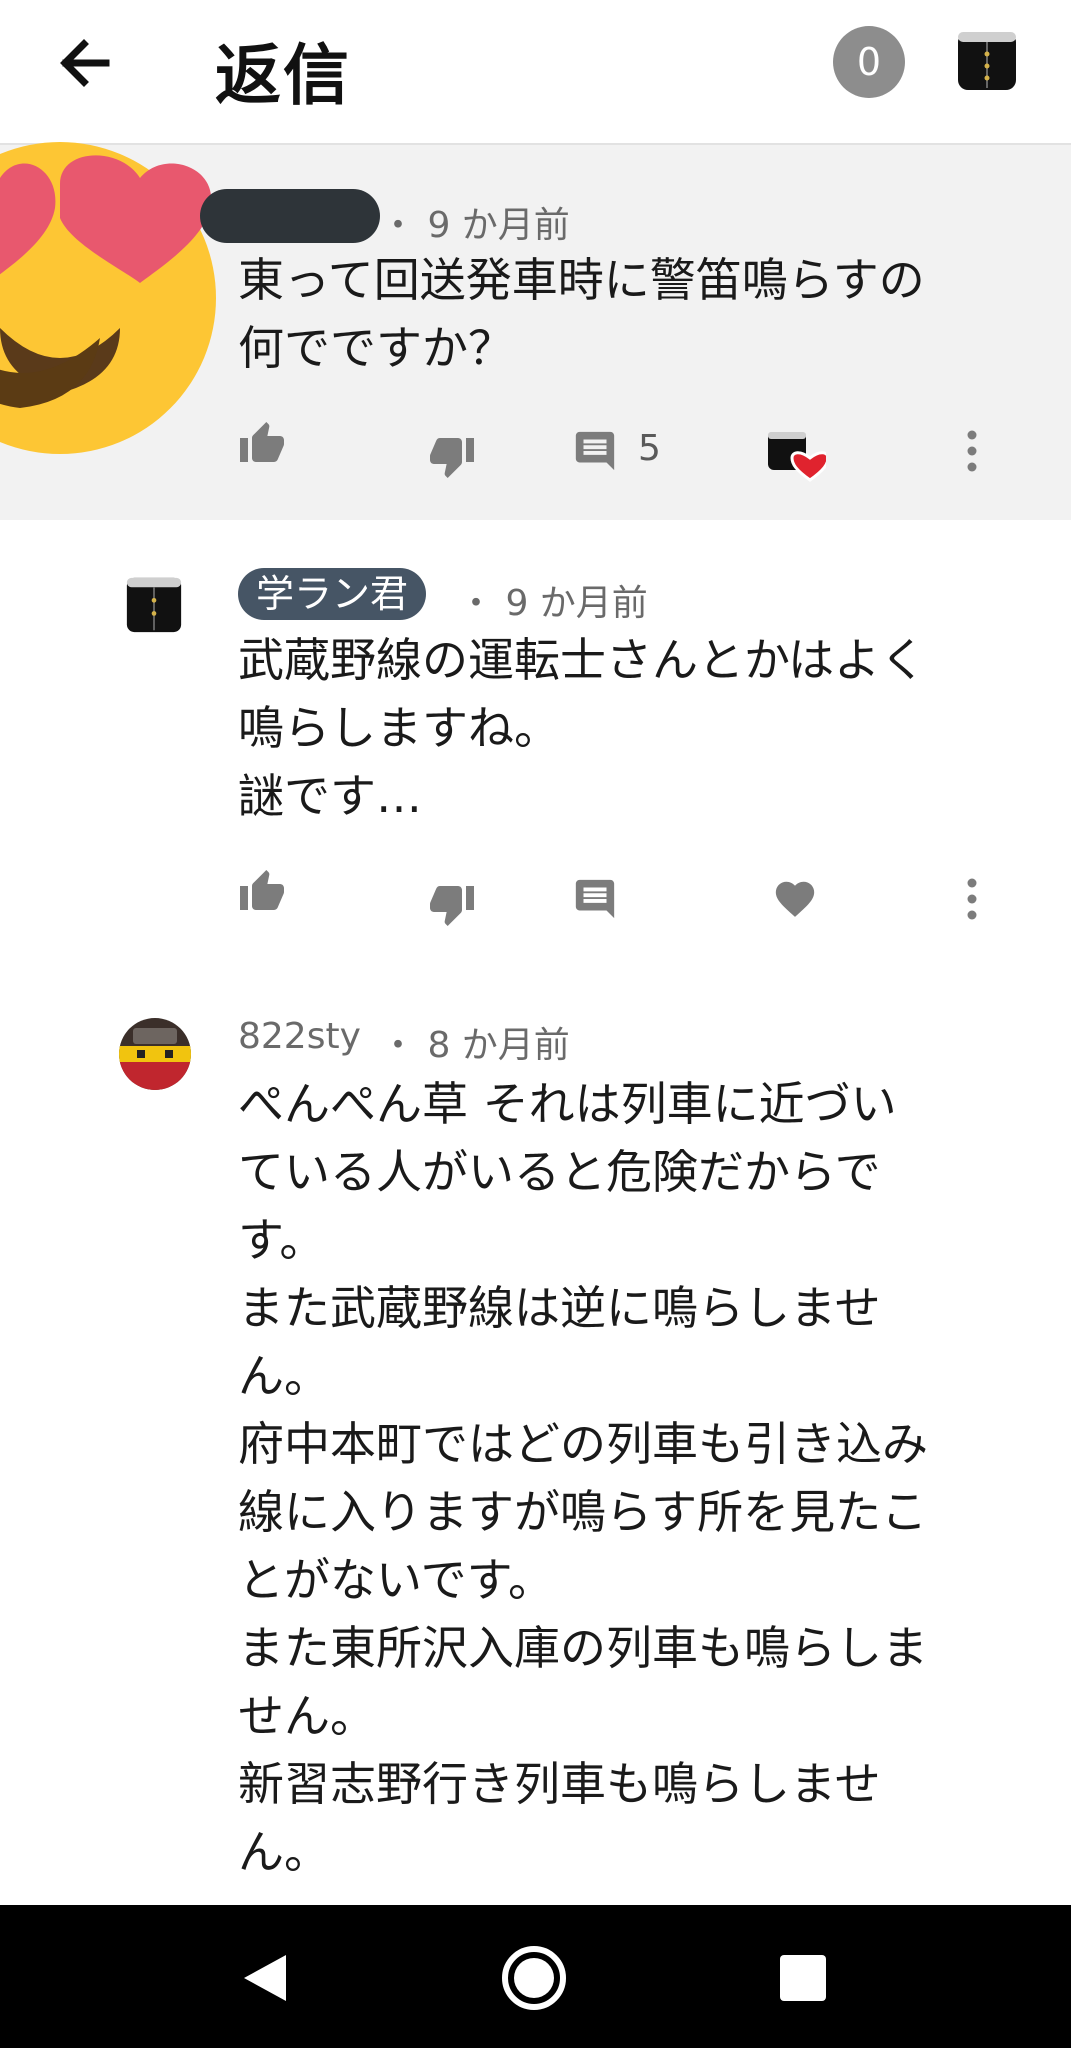  What do you see at coordinates (535, 72) in the screenshot?
I see `app-header: 返信 0` at bounding box center [535, 72].